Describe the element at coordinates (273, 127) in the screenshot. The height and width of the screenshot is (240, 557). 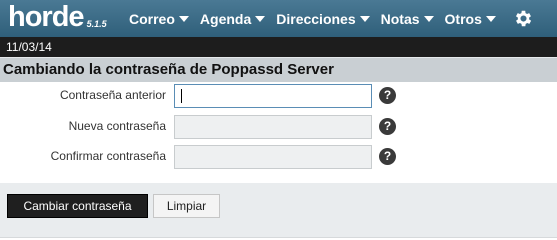
I see `new-password-field` at that location.